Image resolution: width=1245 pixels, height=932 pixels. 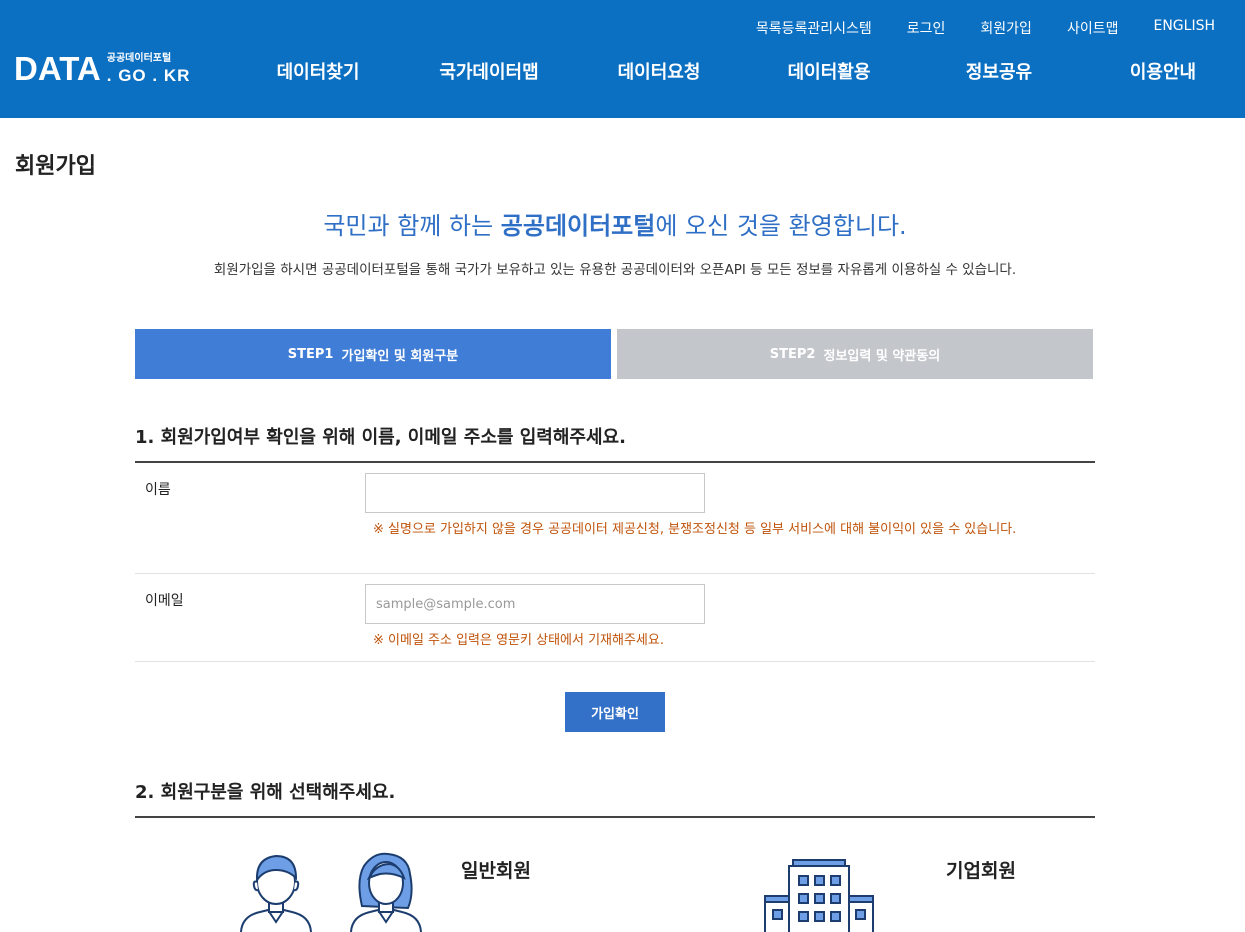 What do you see at coordinates (1006, 28) in the screenshot?
I see `util-link-signup: 회원가입` at bounding box center [1006, 28].